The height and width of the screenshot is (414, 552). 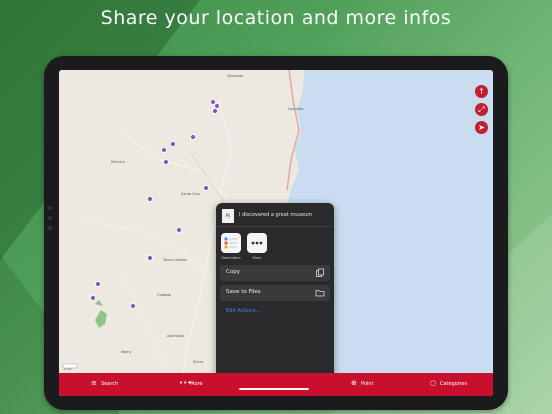 I want to click on document-thumbnail: A|, so click(x=228, y=216).